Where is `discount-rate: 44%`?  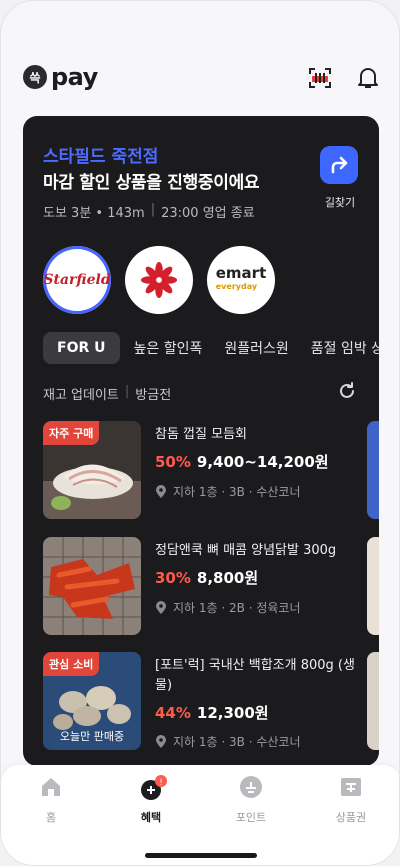 discount-rate: 44% is located at coordinates (173, 713).